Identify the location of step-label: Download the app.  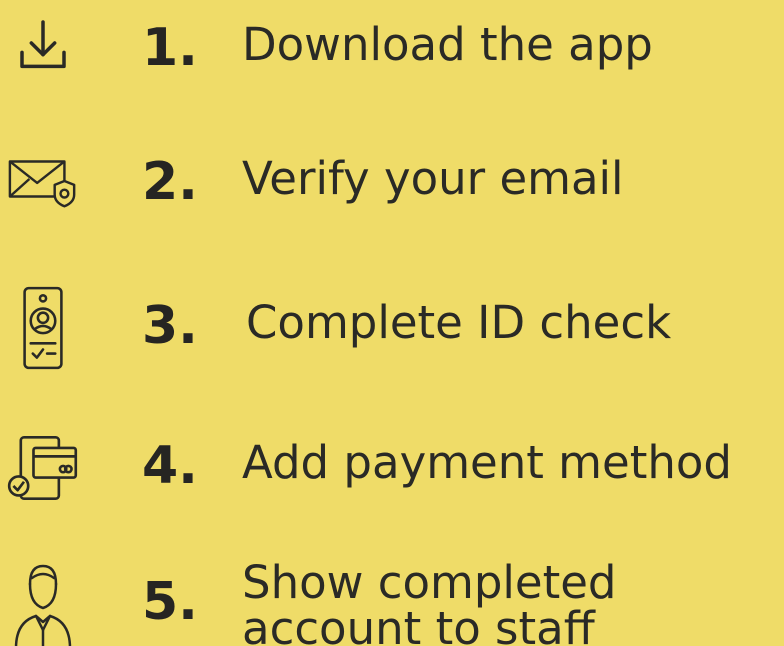
(447, 44).